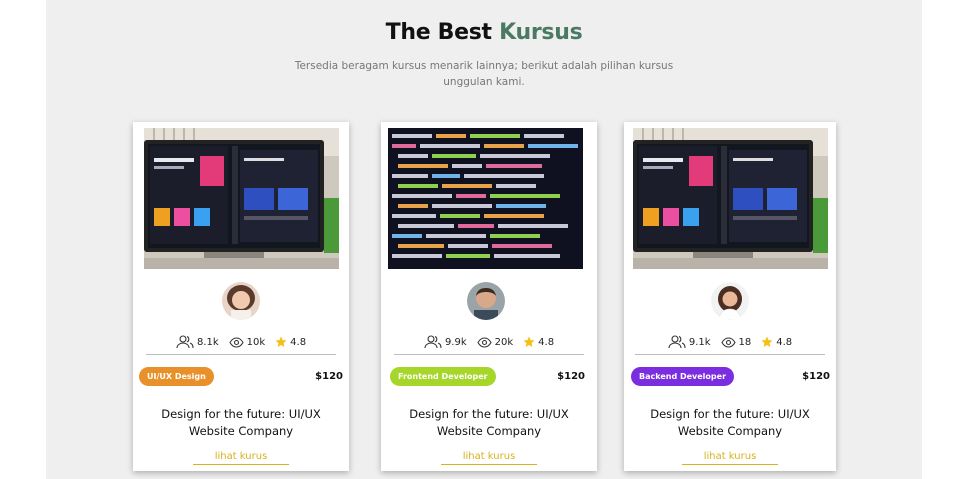 This screenshot has height=479, width=970. I want to click on views-count: 10k, so click(256, 342).